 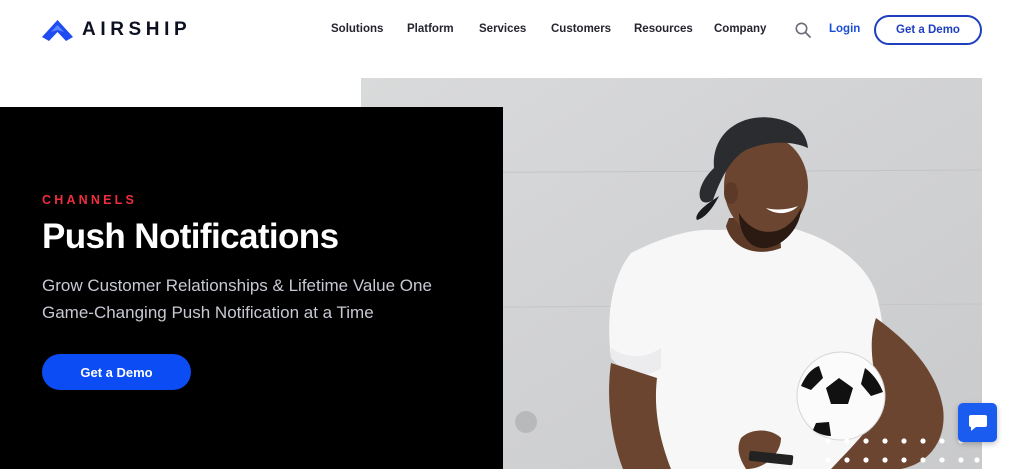 I want to click on nav-item-services: Services, so click(x=502, y=29).